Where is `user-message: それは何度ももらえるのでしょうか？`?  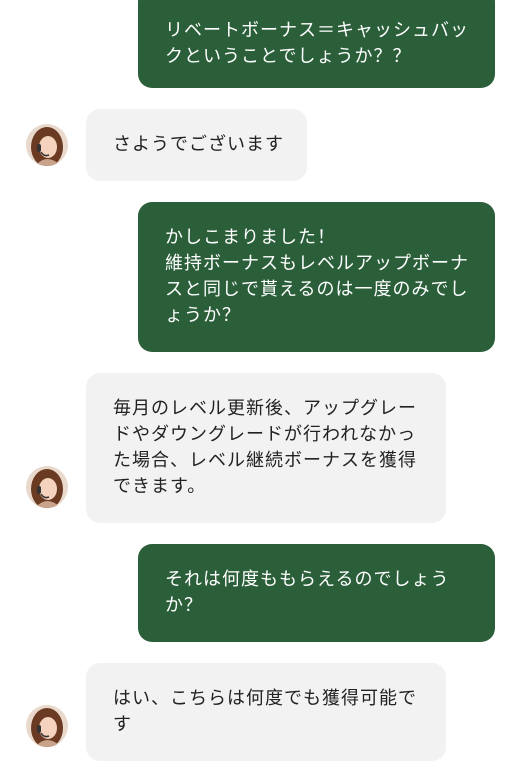 user-message: それは何度ももらえるのでしょうか？ is located at coordinates (316, 593).